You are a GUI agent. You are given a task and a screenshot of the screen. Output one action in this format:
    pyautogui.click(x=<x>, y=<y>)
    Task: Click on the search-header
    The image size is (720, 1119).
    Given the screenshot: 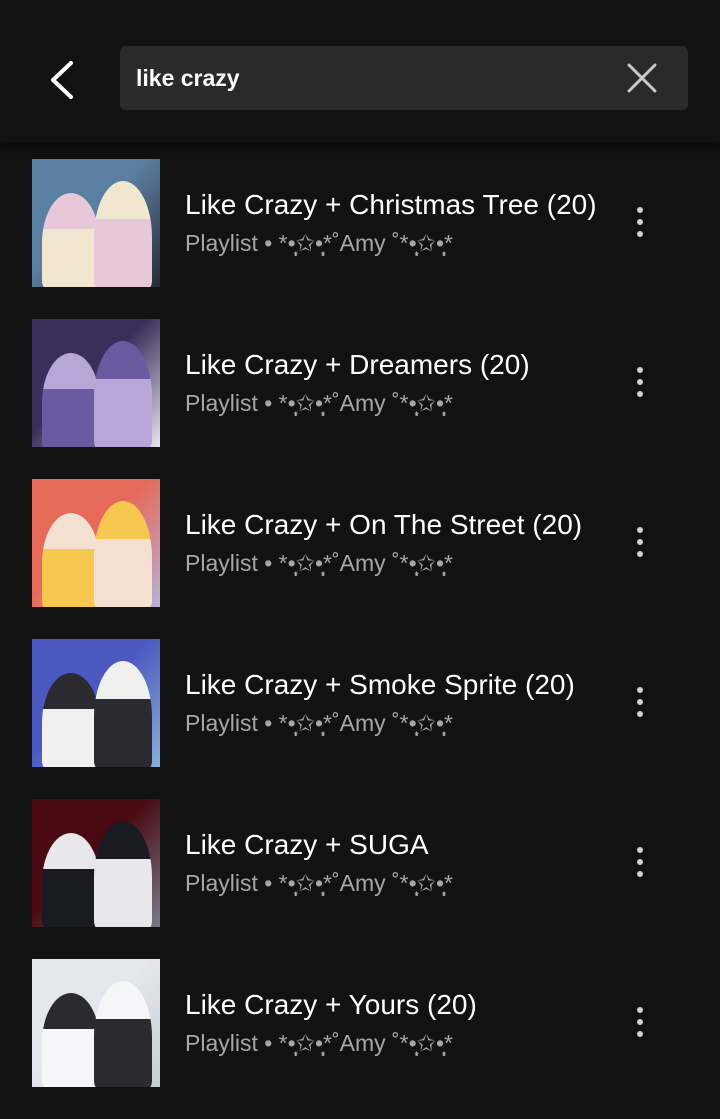 What is the action you would take?
    pyautogui.click(x=360, y=71)
    